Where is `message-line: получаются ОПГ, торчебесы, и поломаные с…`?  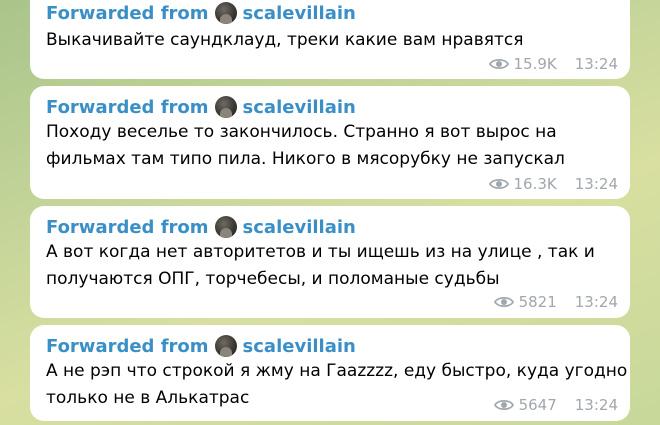 message-line: получаются ОПГ, торчебесы, и поломаные с… is located at coordinates (273, 279).